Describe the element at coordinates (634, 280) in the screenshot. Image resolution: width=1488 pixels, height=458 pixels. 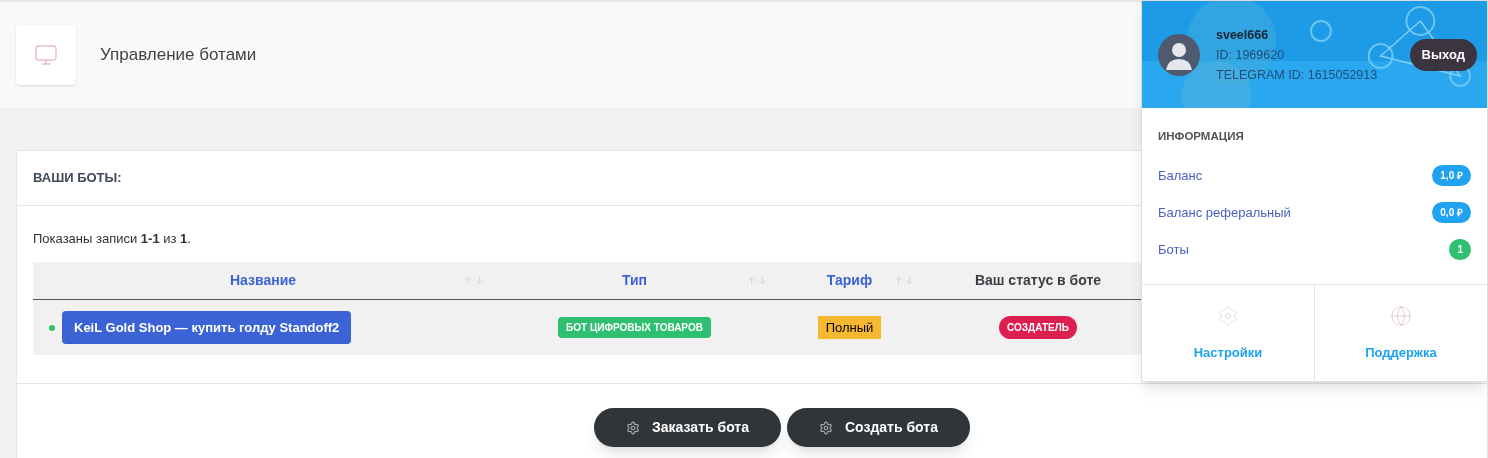
I see `column-header: Тип` at that location.